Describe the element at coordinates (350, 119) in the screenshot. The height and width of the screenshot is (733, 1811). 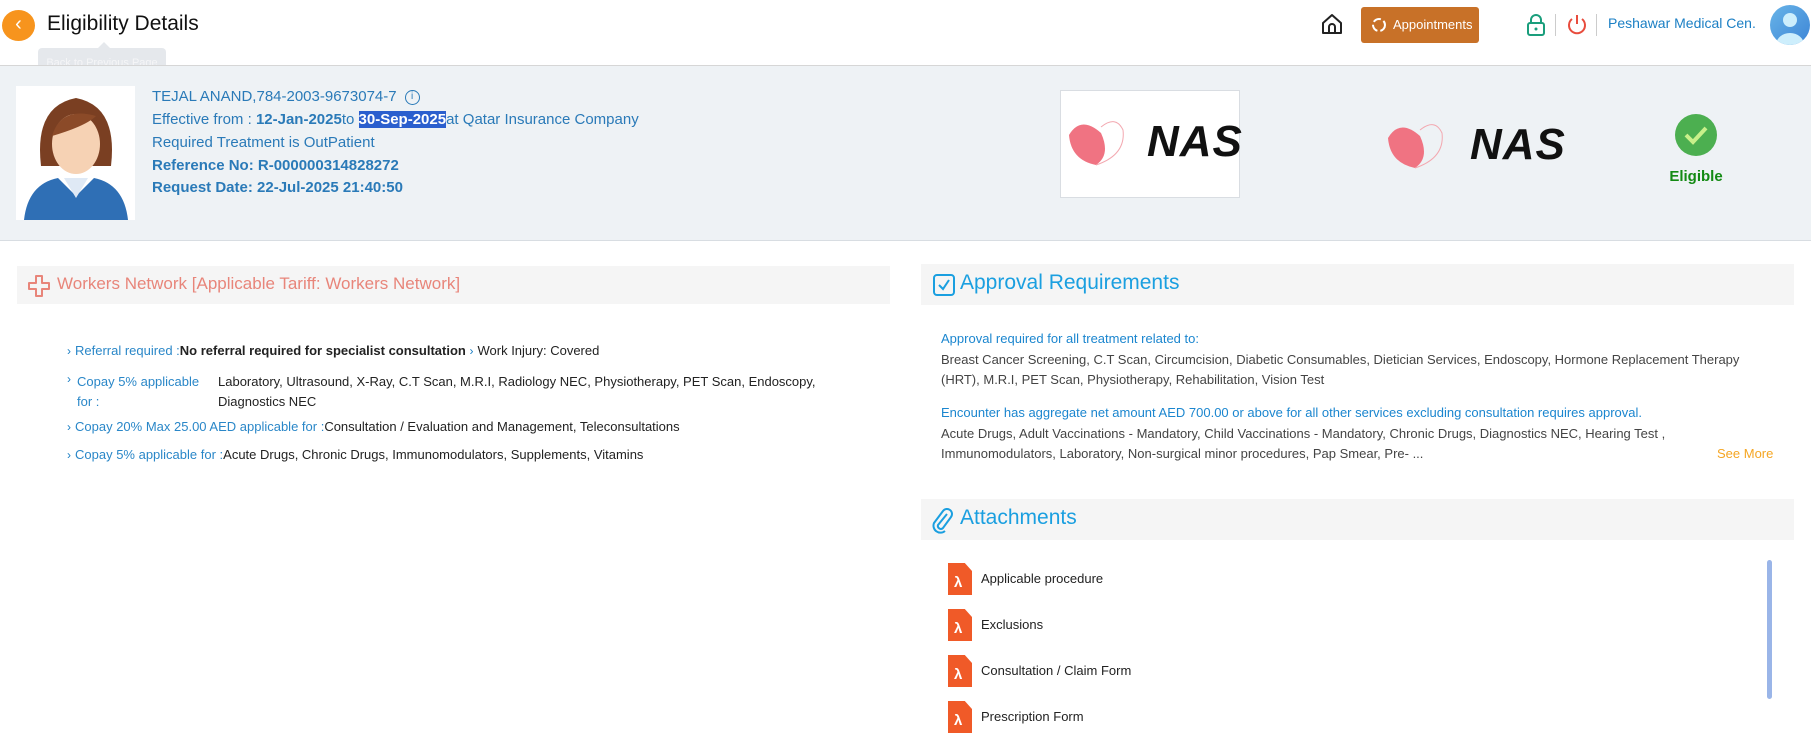
I see `to-word: to` at that location.